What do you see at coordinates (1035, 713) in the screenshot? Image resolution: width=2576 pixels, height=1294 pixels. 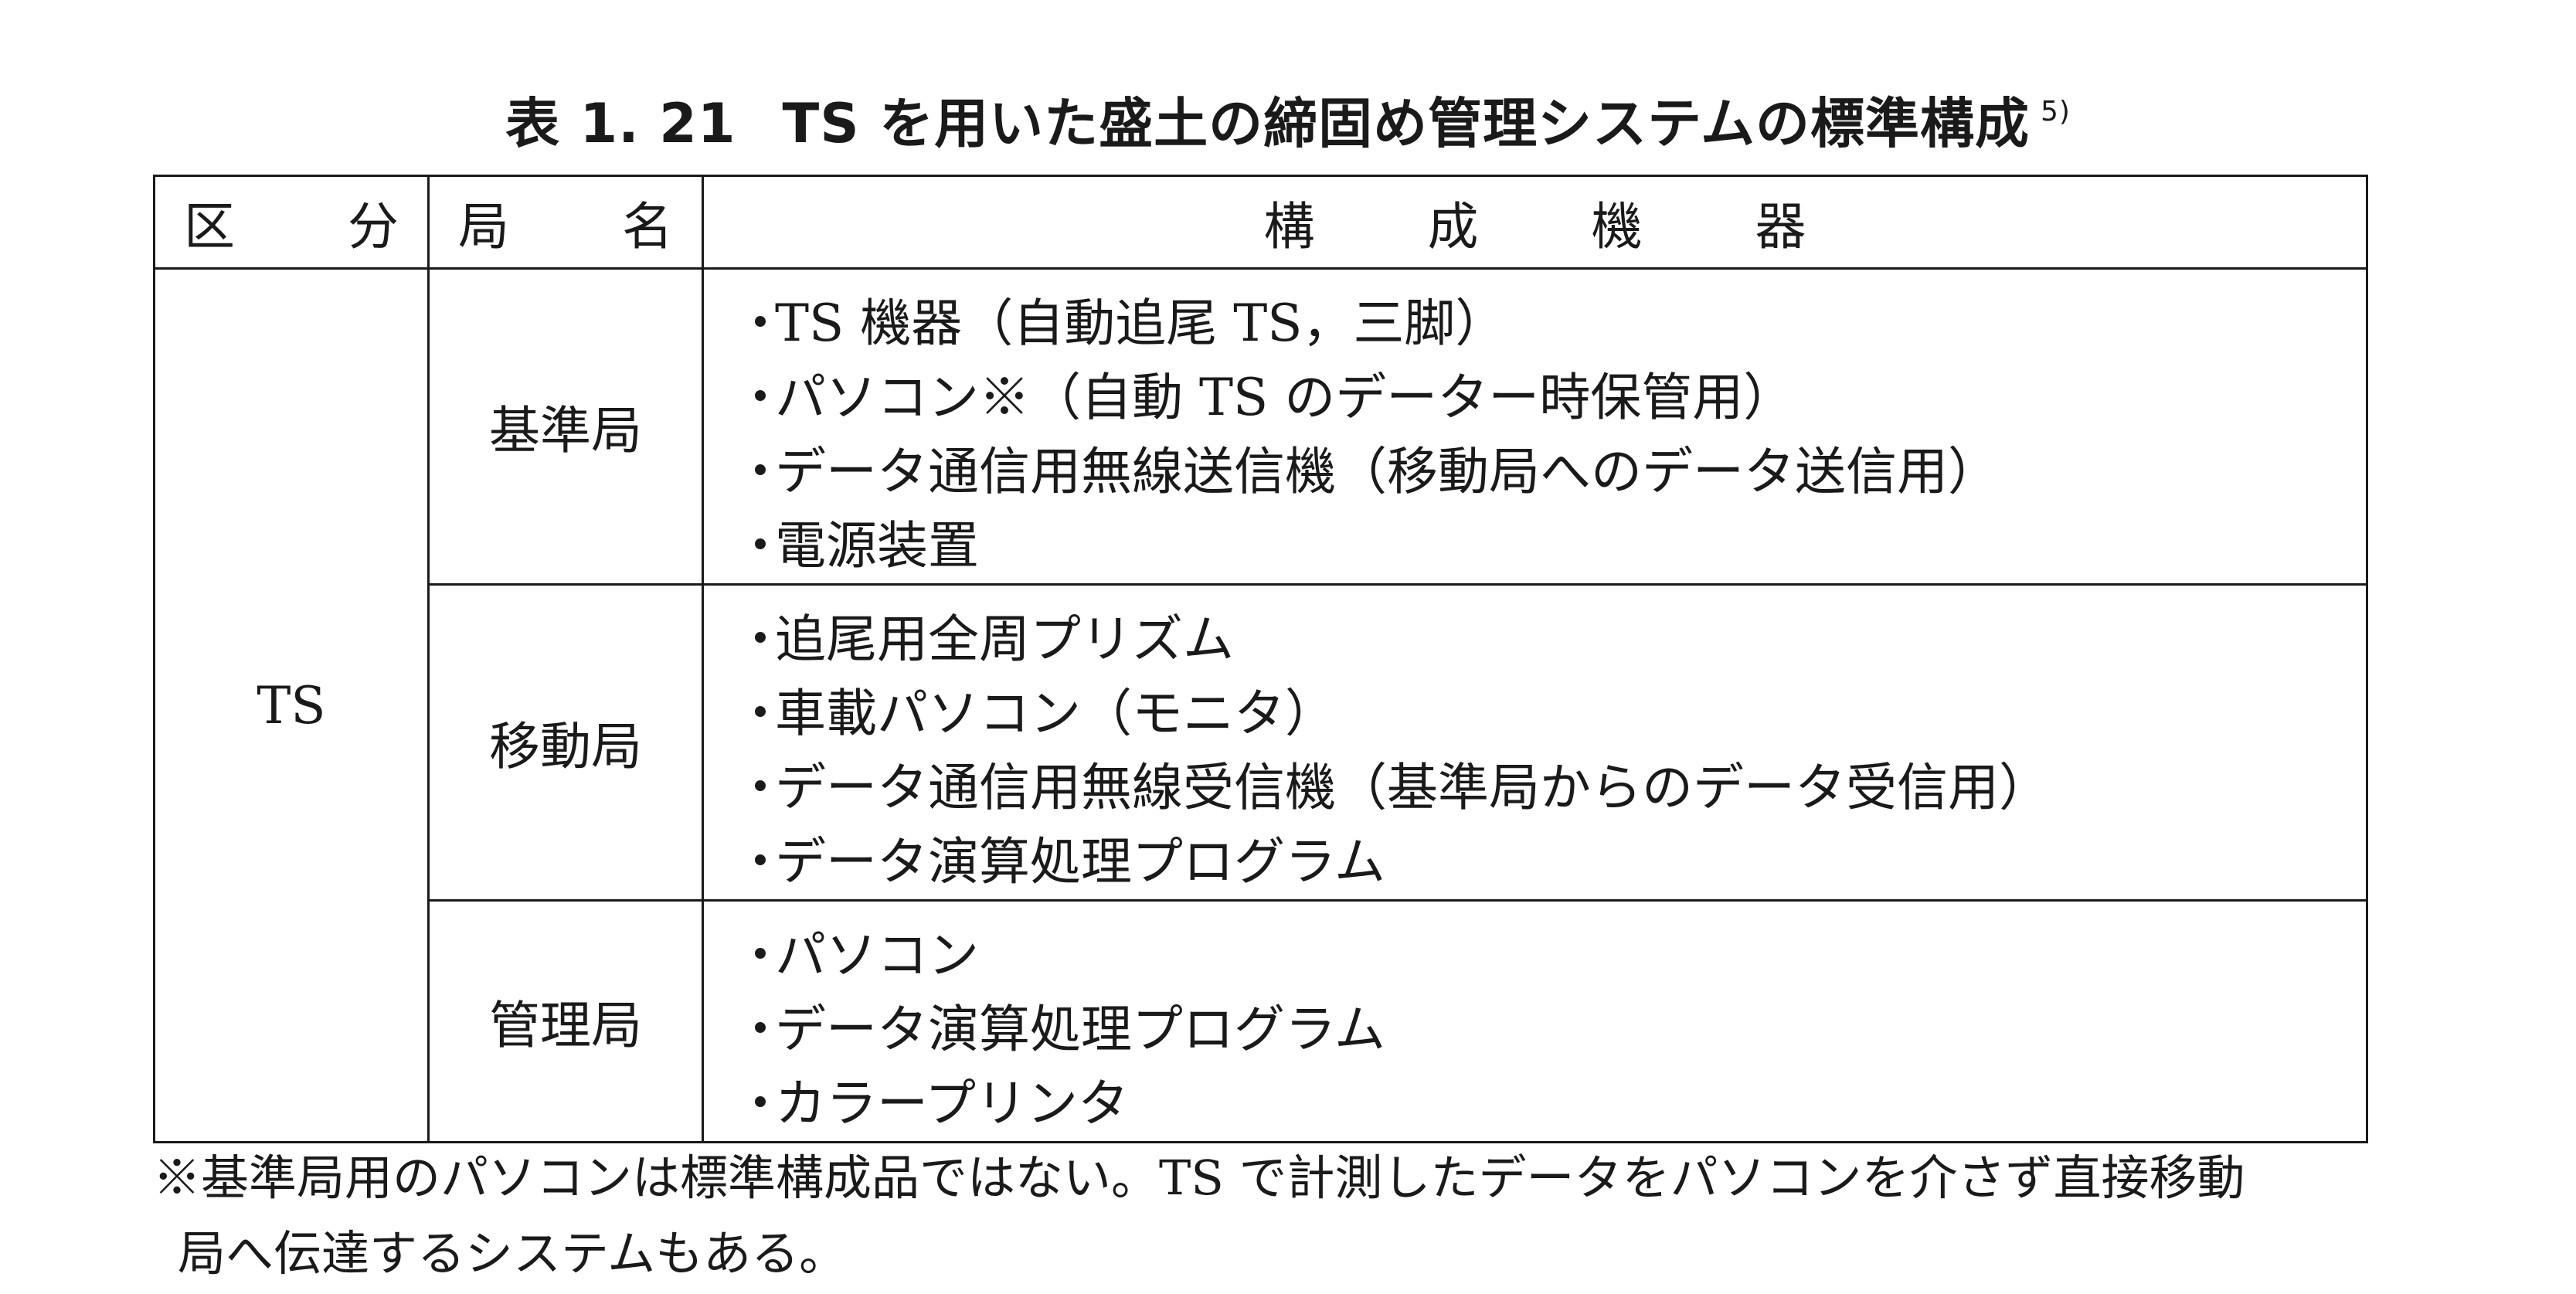 I see `list-item: ・車載パソコン（モニタ）` at bounding box center [1035, 713].